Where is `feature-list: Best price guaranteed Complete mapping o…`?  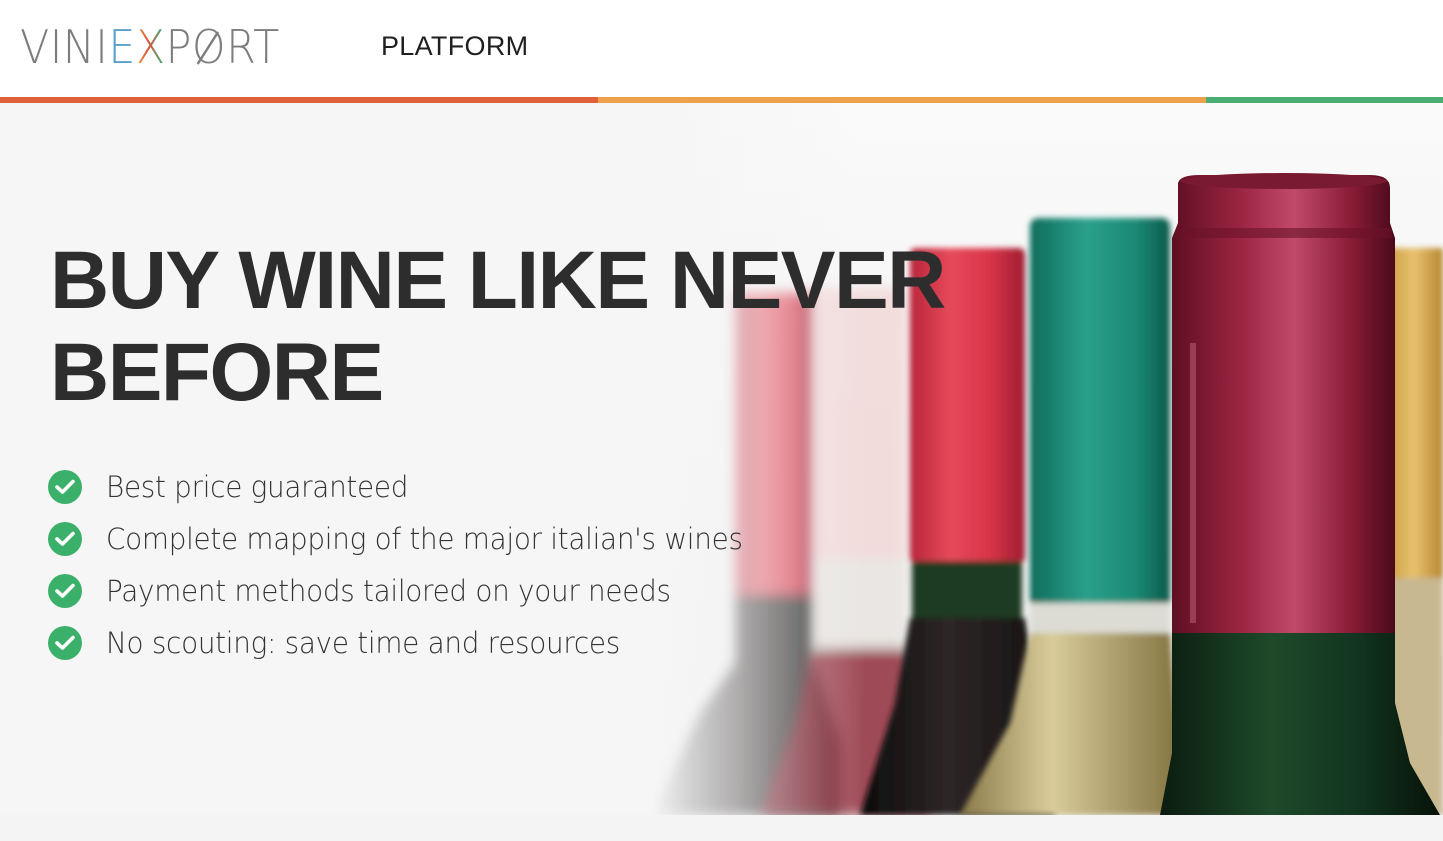
feature-list: Best price guaranteed Complete mapping o… is located at coordinates (408, 565).